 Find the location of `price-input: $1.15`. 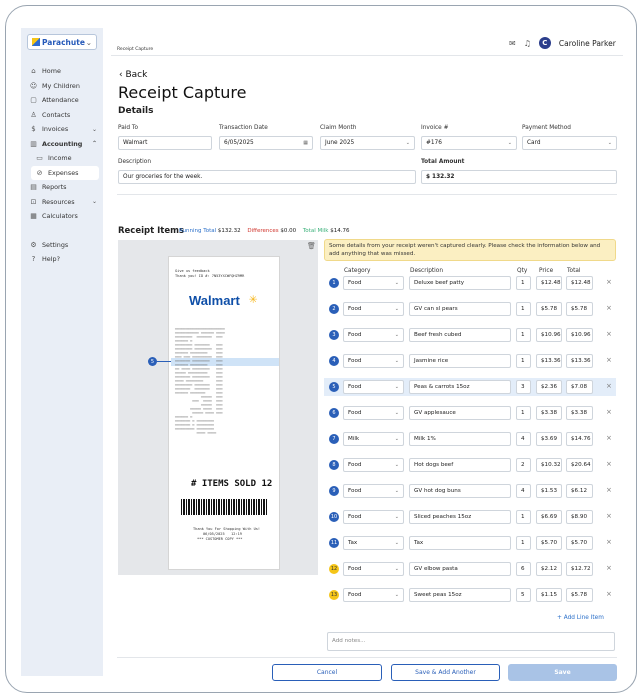

price-input: $1.15 is located at coordinates (549, 595).